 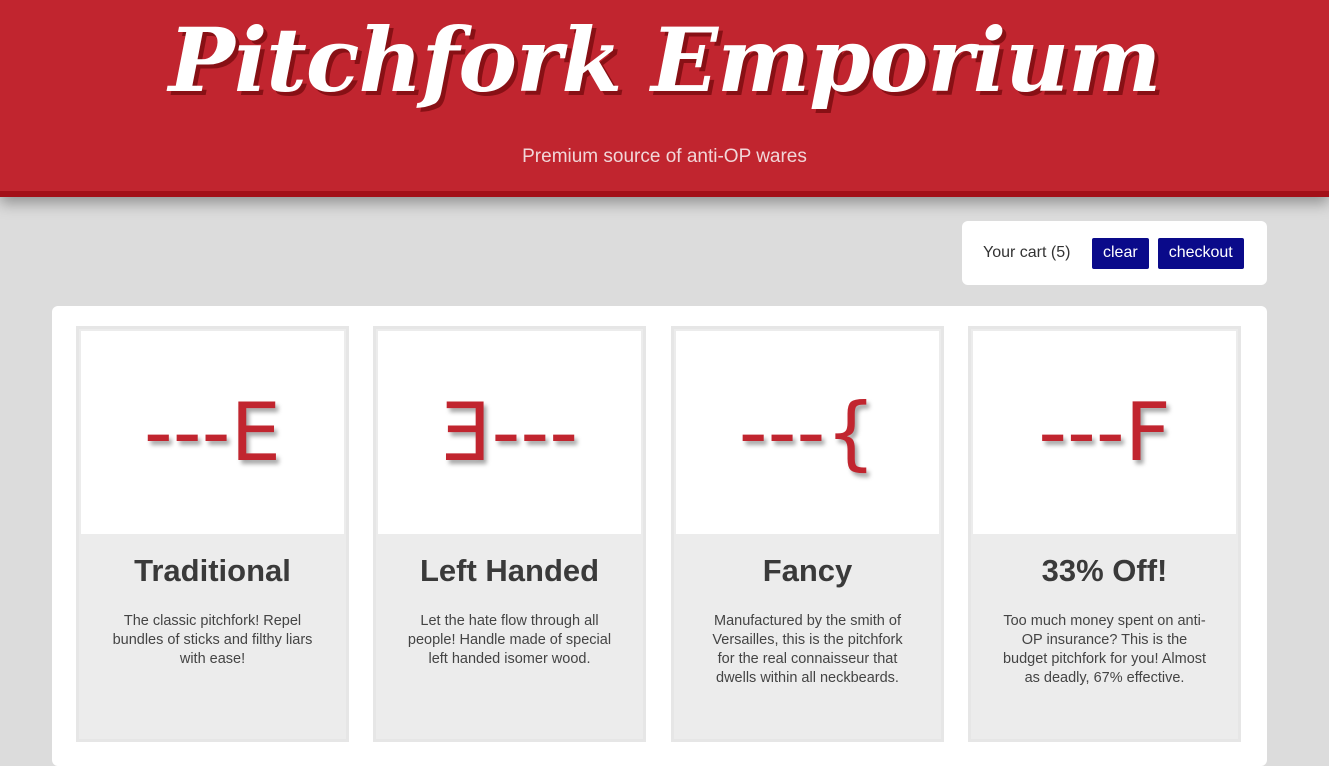 What do you see at coordinates (1200, 253) in the screenshot?
I see `checkout-button: checkout` at bounding box center [1200, 253].